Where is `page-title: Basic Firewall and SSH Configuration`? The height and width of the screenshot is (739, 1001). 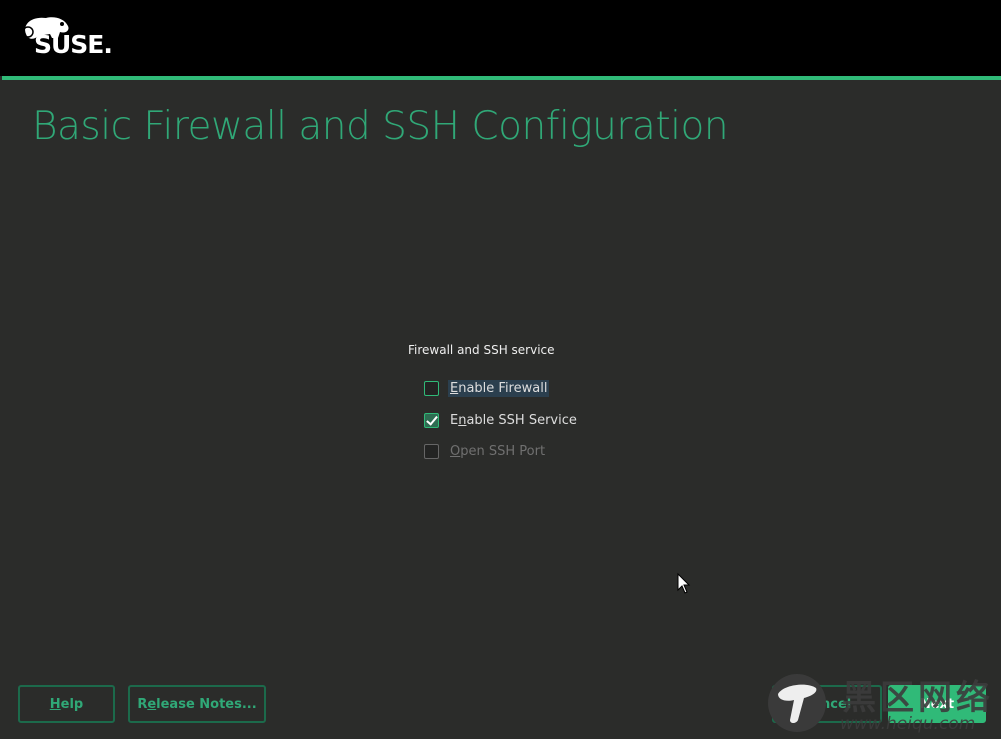
page-title: Basic Firewall and SSH Configuration is located at coordinates (380, 126).